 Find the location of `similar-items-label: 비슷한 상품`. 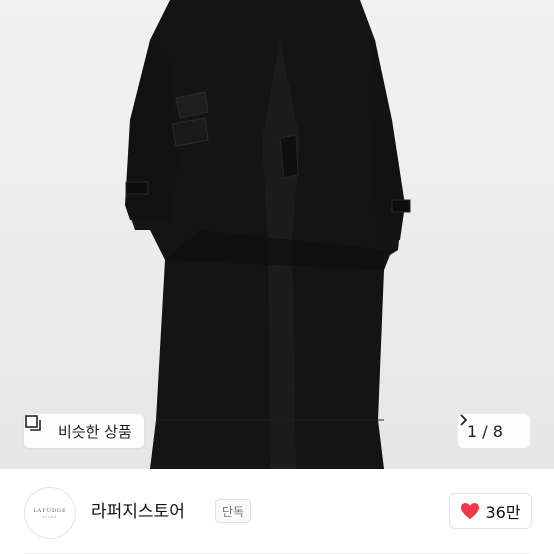

similar-items-label: 비슷한 상품 is located at coordinates (95, 431).